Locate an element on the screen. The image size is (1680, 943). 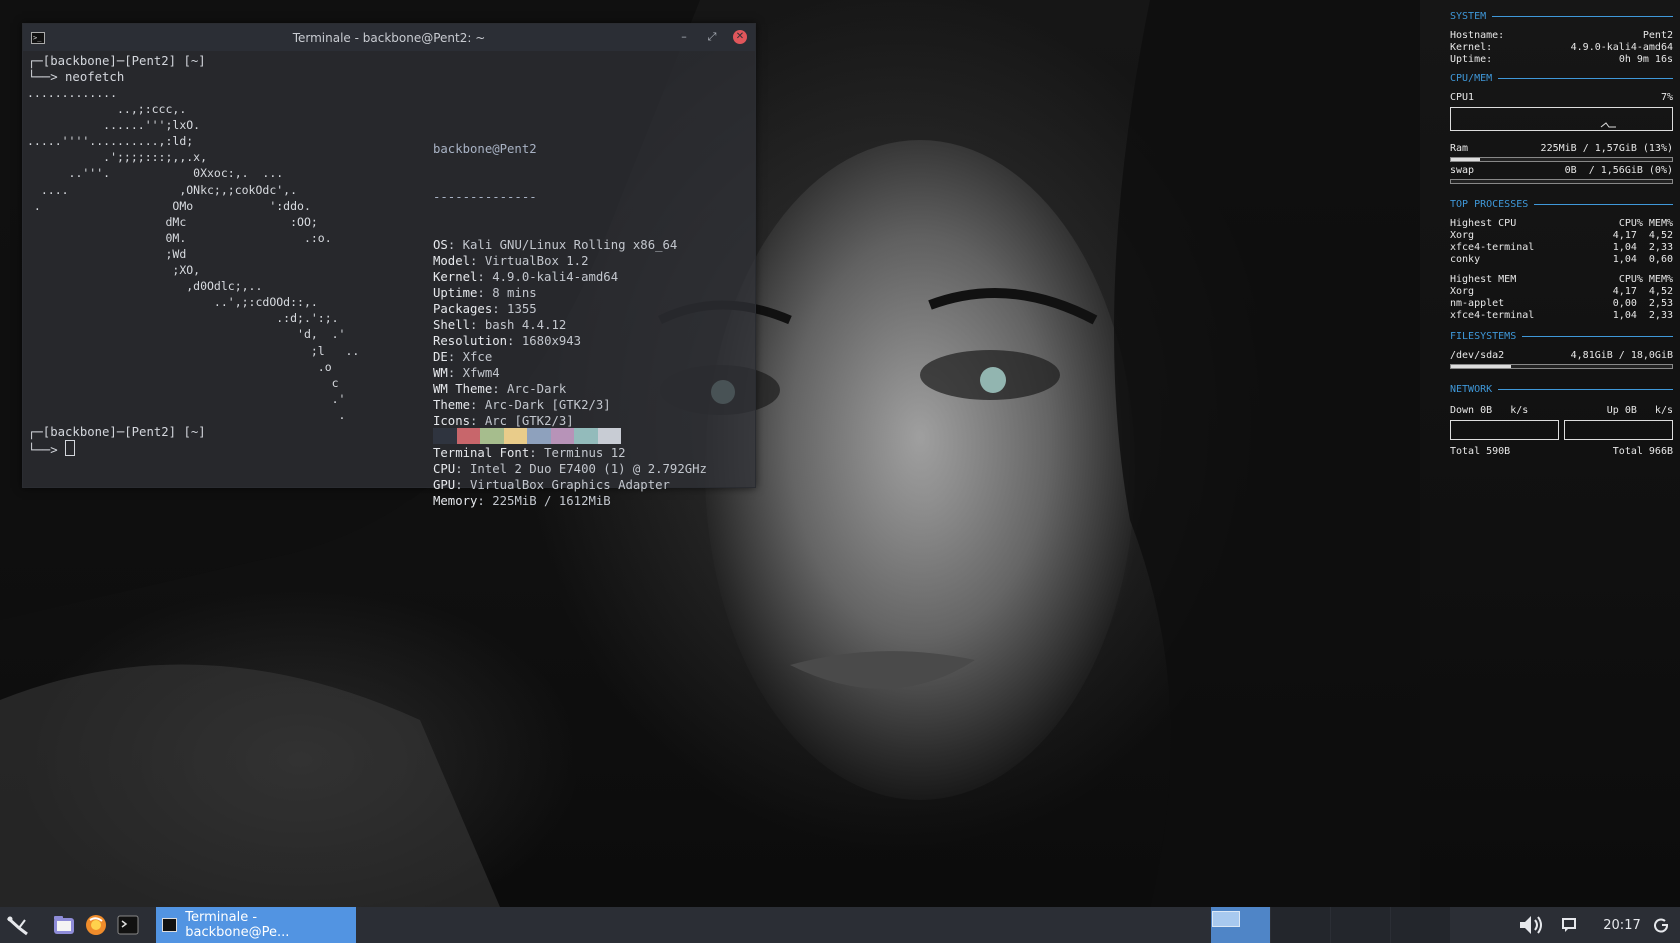
color-swatches is located at coordinates (527, 436).